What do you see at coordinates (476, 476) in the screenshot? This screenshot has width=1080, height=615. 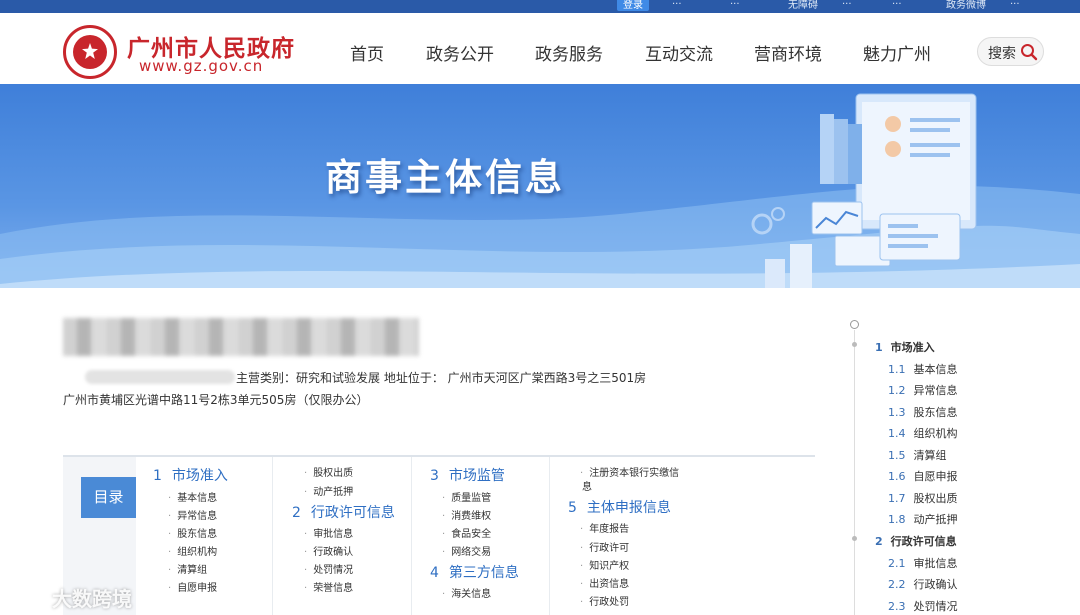 I see `toc-section-title: 市场监管` at bounding box center [476, 476].